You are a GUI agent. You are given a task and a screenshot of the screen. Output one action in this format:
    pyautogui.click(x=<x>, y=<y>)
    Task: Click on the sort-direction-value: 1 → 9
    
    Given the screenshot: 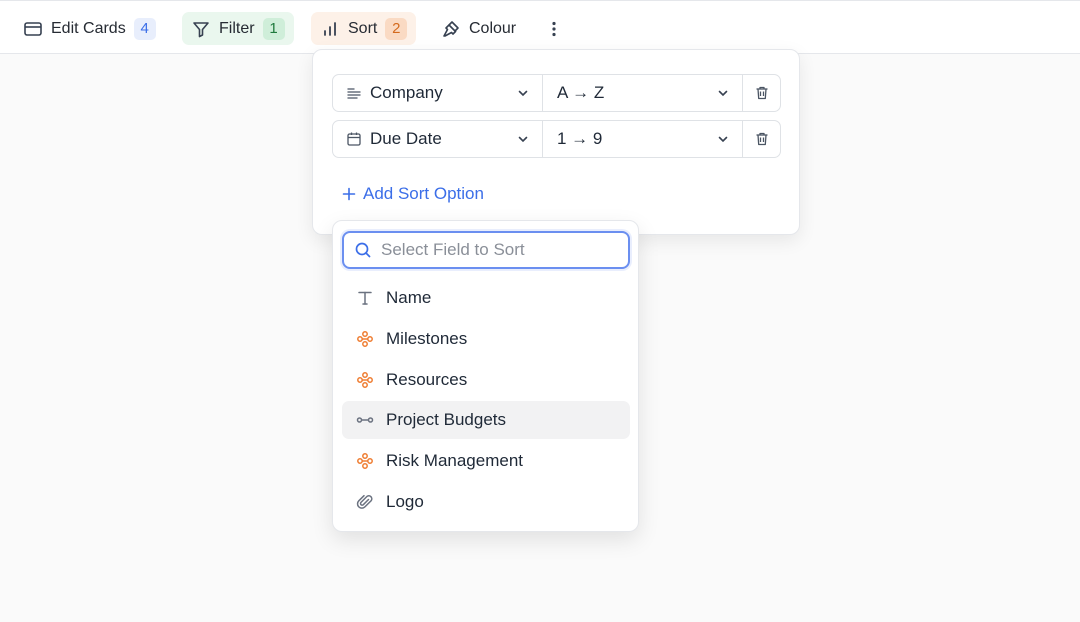 What is the action you would take?
    pyautogui.click(x=580, y=138)
    